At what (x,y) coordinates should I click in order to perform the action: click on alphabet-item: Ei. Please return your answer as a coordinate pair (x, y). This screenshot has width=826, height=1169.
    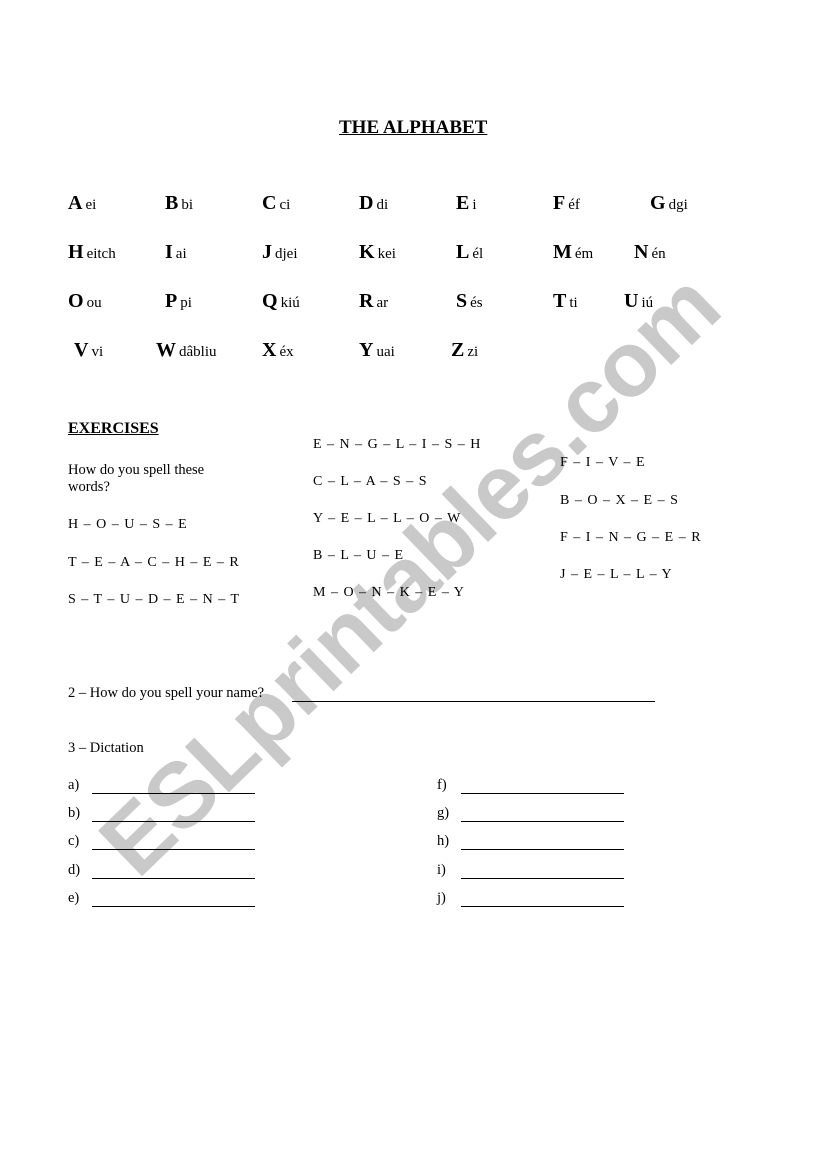
    Looking at the image, I should click on (466, 203).